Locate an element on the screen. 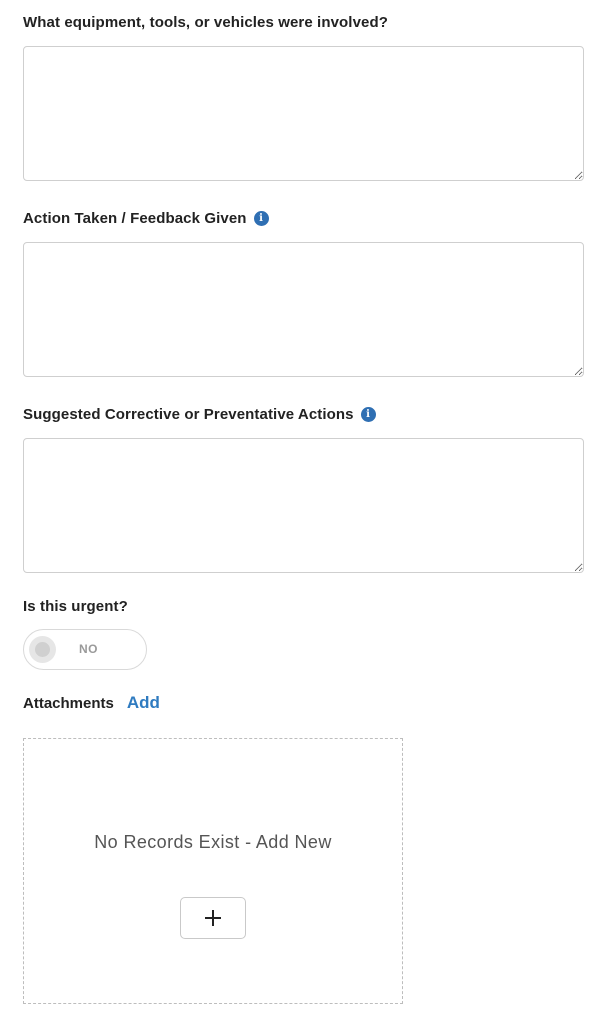  add-attachment-link: Add is located at coordinates (143, 703).